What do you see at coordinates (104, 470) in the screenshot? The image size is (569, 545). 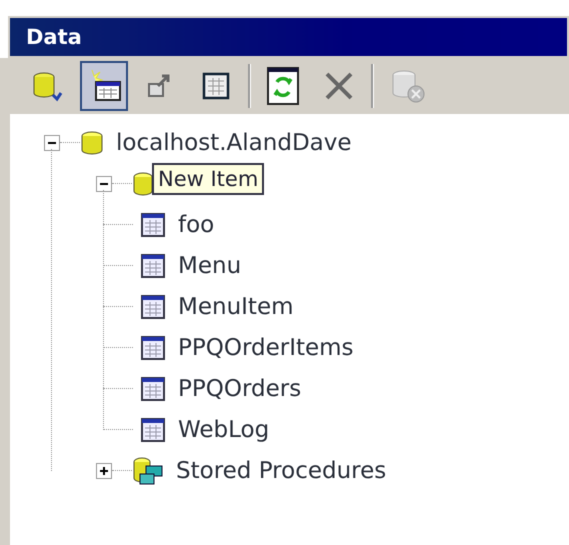 I see `expand-toggle` at bounding box center [104, 470].